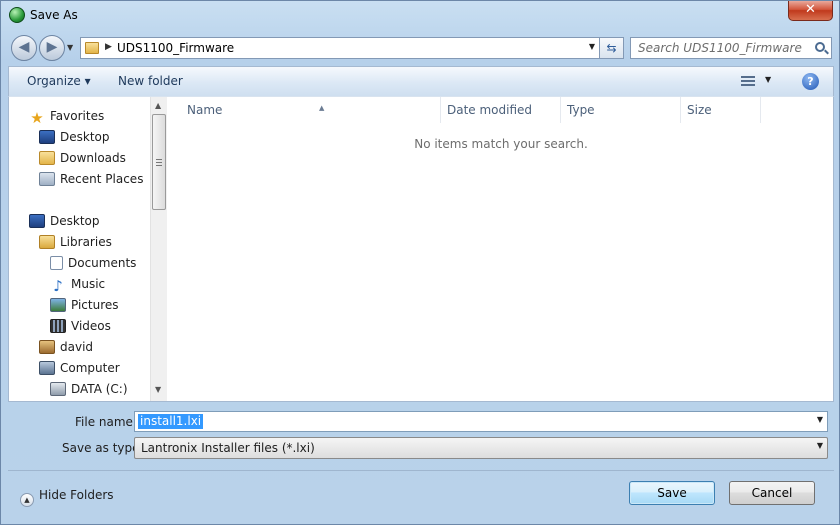 Image resolution: width=840 pixels, height=525 pixels. Describe the element at coordinates (420, 16) in the screenshot. I see `title-bar: Save As ✕` at that location.